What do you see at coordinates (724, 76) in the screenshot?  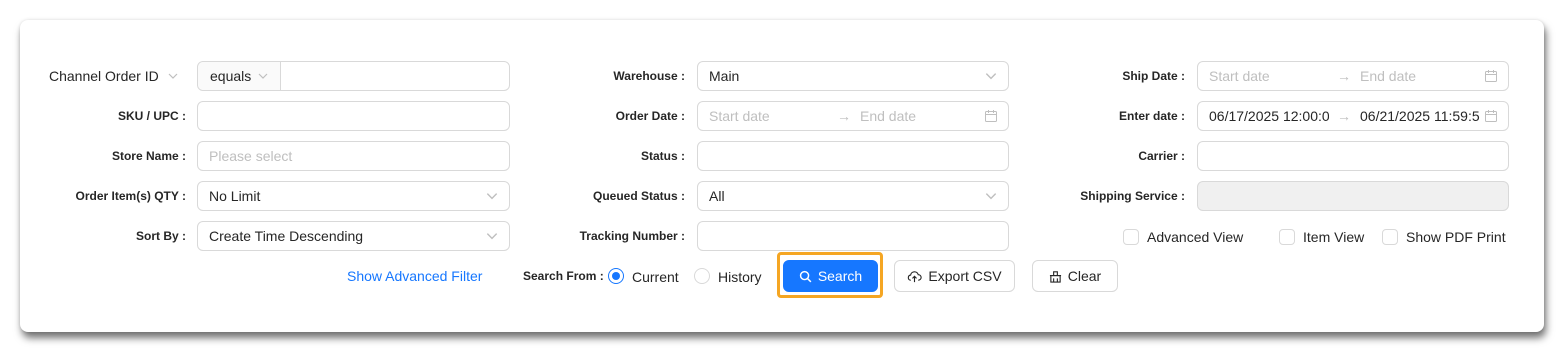 I see `warehouse-value: Main` at bounding box center [724, 76].